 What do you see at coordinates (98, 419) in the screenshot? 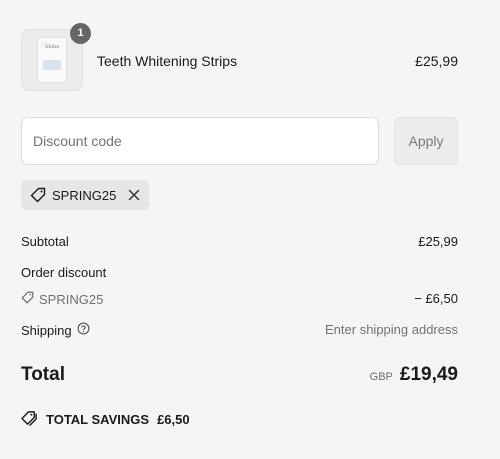
I see `savings-label: TOTAL SAVINGS` at bounding box center [98, 419].